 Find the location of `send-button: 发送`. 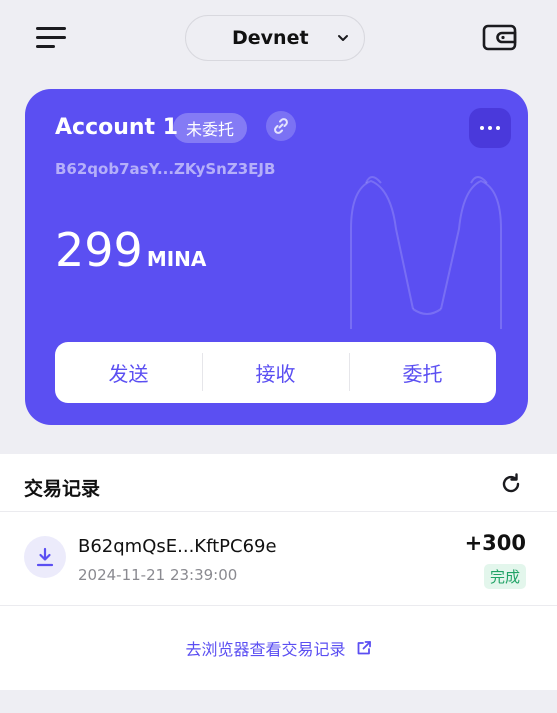

send-button: 发送 is located at coordinates (128, 372).